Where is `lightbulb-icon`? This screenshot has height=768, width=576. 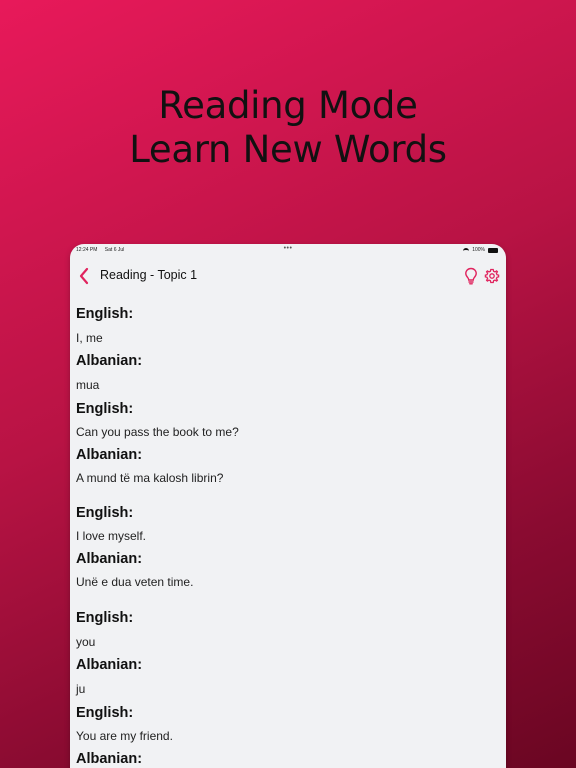 lightbulb-icon is located at coordinates (471, 276).